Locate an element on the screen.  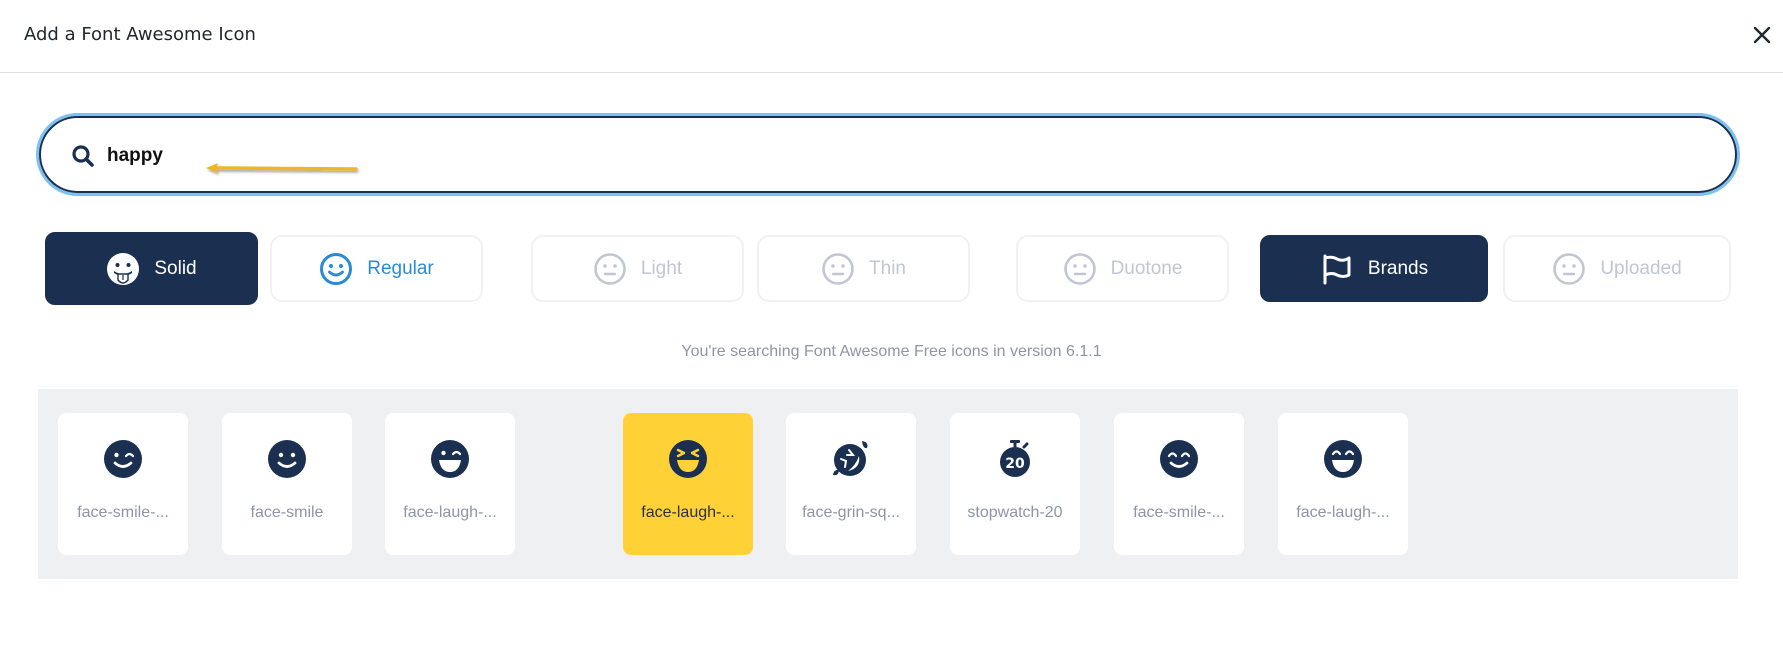
style-button-solid: Solid is located at coordinates (151, 268).